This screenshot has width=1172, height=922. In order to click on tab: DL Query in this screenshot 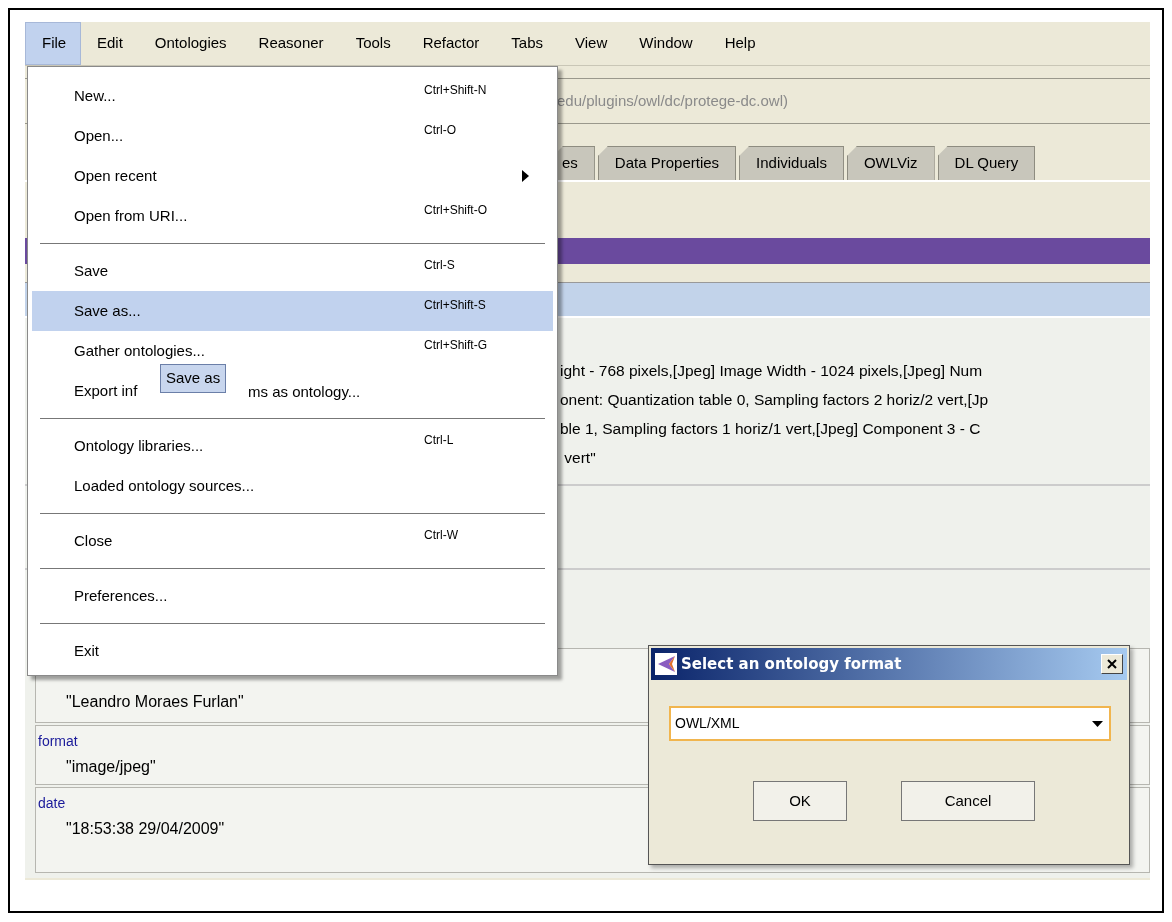, I will do `click(986, 163)`.